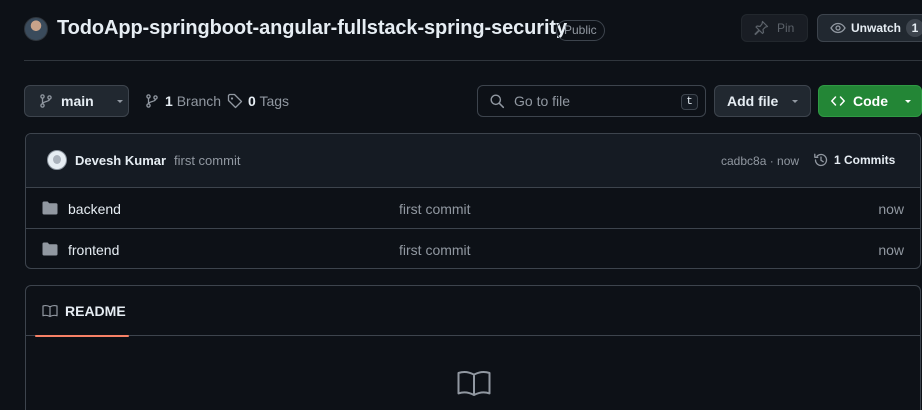 This screenshot has height=410, width=922. I want to click on branch-label: Branch, so click(199, 101).